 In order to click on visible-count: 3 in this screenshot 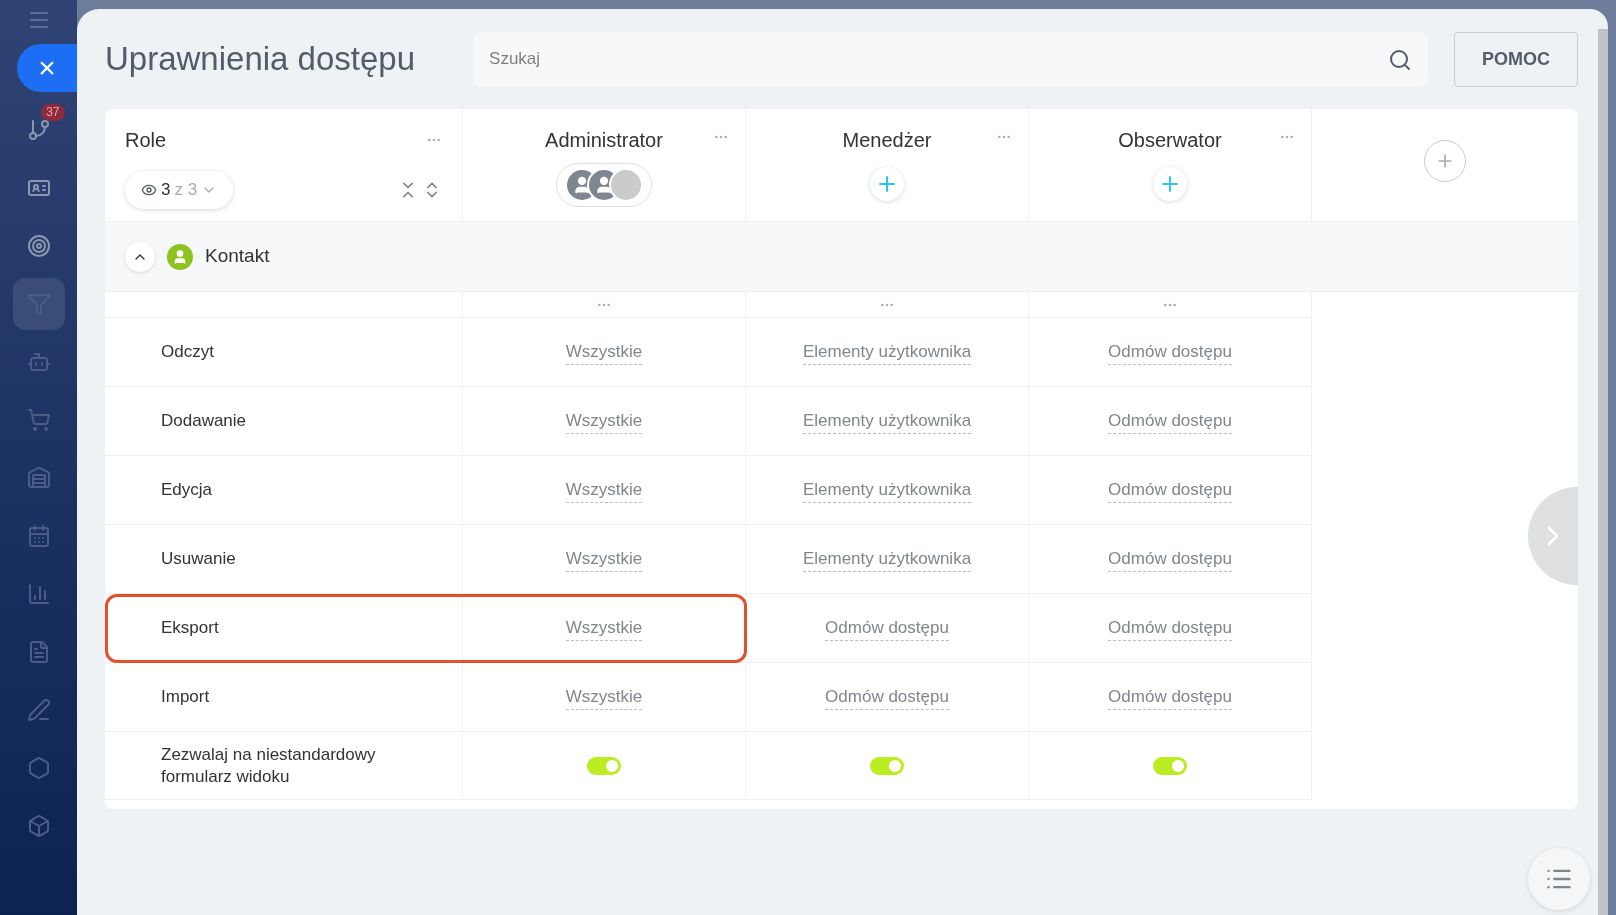, I will do `click(166, 190)`.